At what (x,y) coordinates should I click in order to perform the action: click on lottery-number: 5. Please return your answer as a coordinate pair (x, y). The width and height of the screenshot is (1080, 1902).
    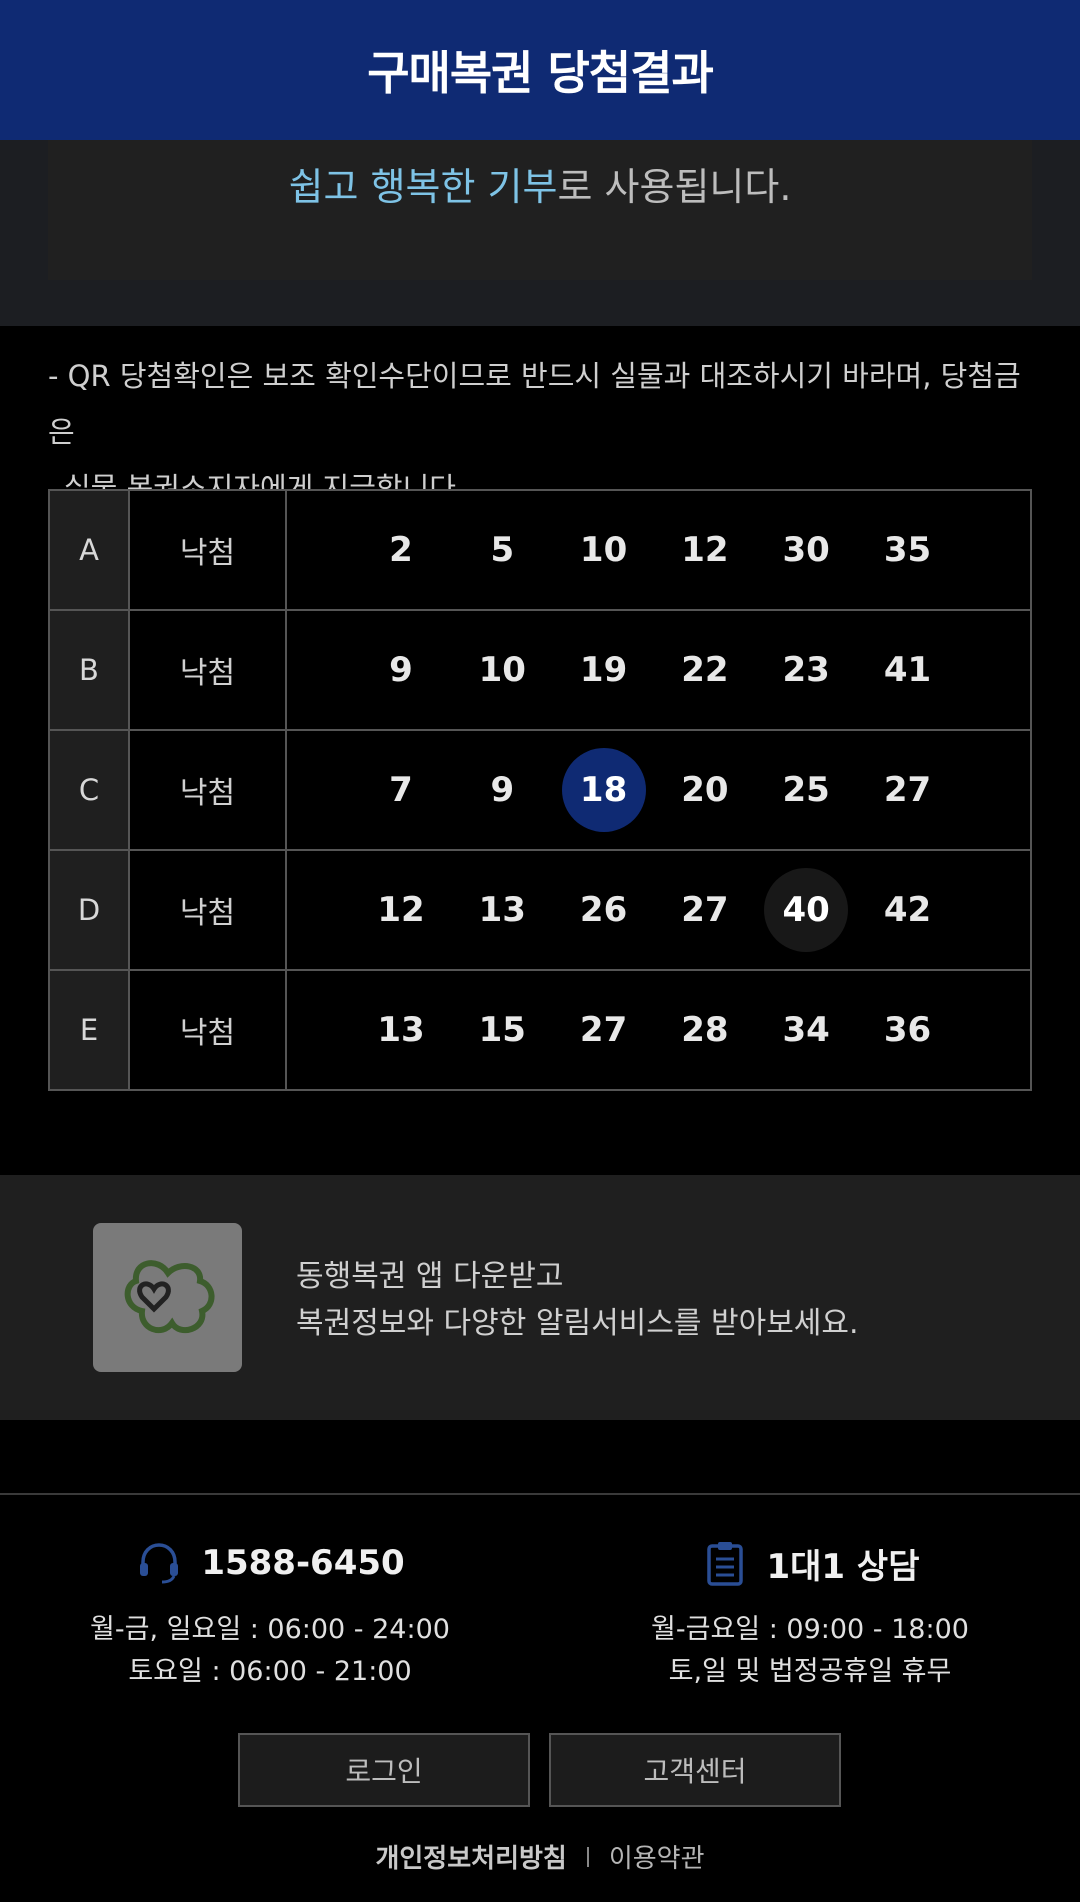
    Looking at the image, I should click on (502, 550).